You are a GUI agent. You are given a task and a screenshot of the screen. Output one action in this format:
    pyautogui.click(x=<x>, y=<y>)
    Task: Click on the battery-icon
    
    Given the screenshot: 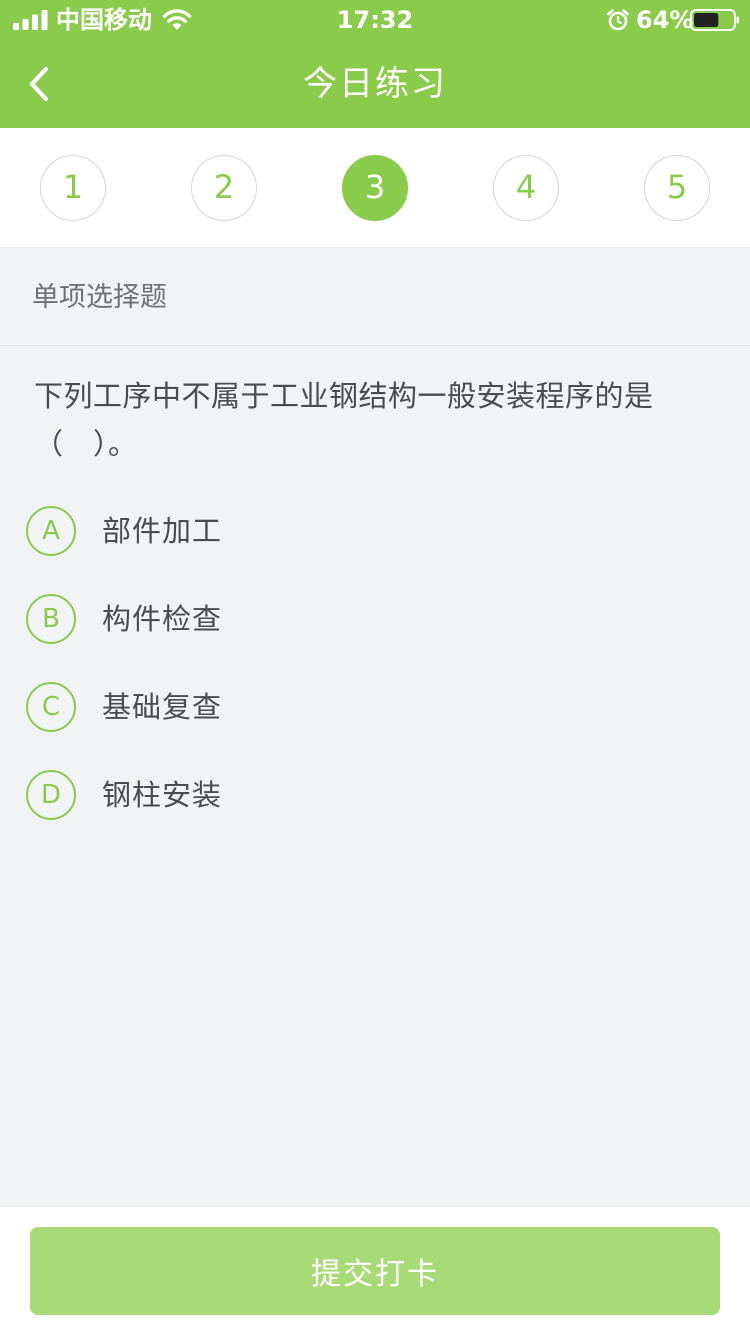 What is the action you would take?
    pyautogui.click(x=714, y=20)
    